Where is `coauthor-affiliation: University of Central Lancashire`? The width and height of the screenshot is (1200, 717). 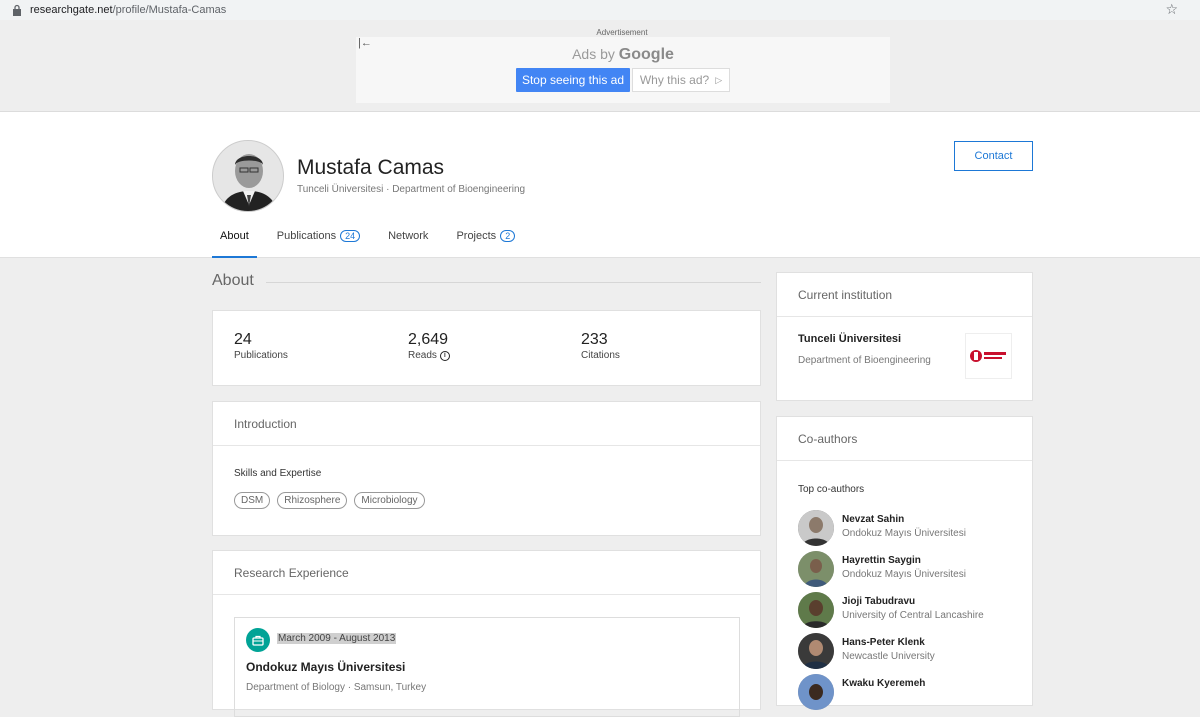 coauthor-affiliation: University of Central Lancashire is located at coordinates (913, 615).